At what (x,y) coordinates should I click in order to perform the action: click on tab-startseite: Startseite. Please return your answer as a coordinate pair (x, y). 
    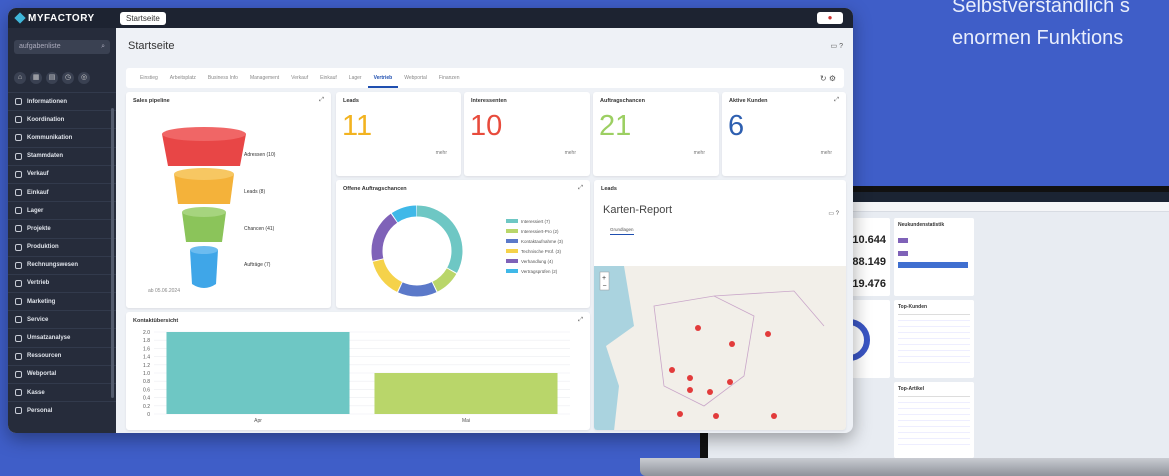
    Looking at the image, I should click on (143, 18).